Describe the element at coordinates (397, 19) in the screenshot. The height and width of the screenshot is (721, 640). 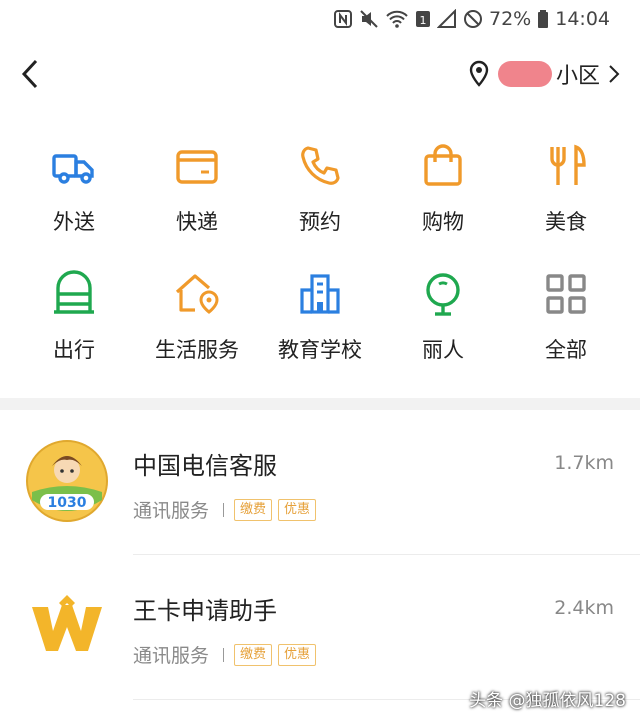
I see `wifi-icon` at that location.